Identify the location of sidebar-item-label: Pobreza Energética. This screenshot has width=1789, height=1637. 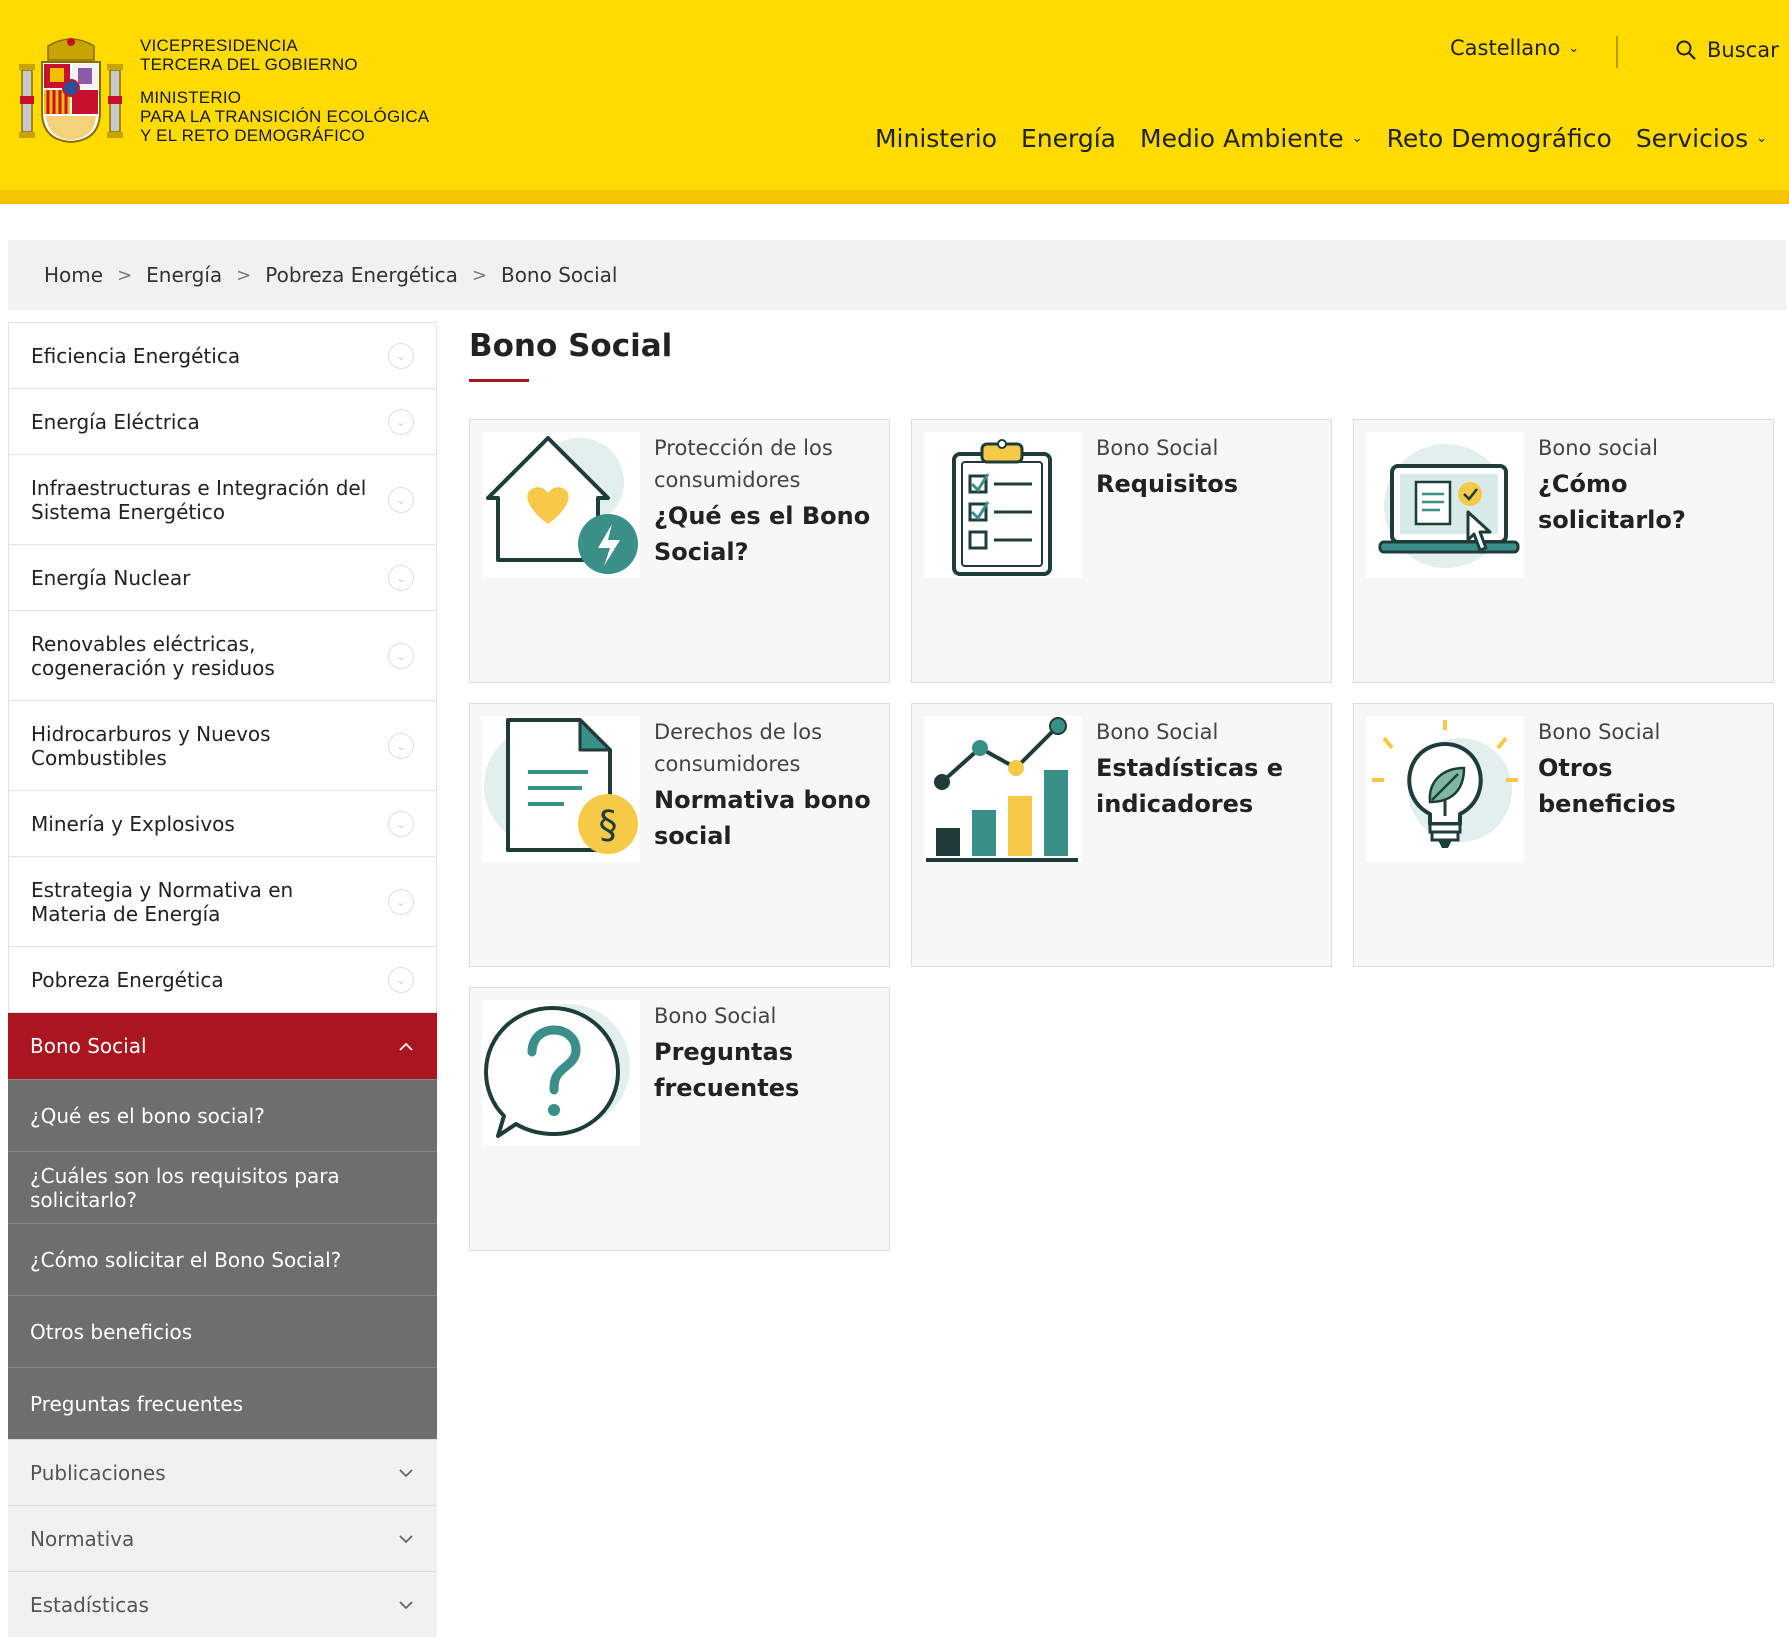
(127, 979).